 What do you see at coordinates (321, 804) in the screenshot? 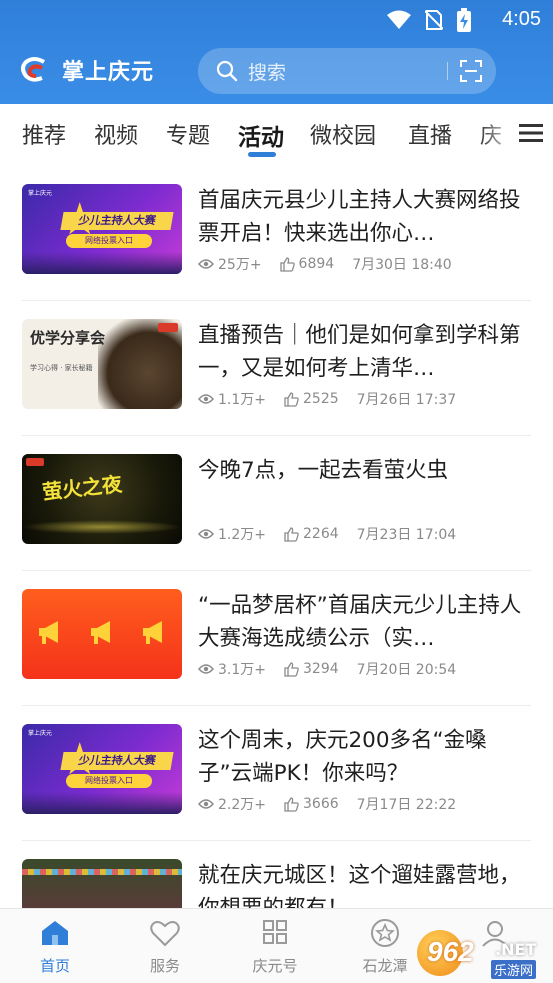
I see `like-count: 3666` at bounding box center [321, 804].